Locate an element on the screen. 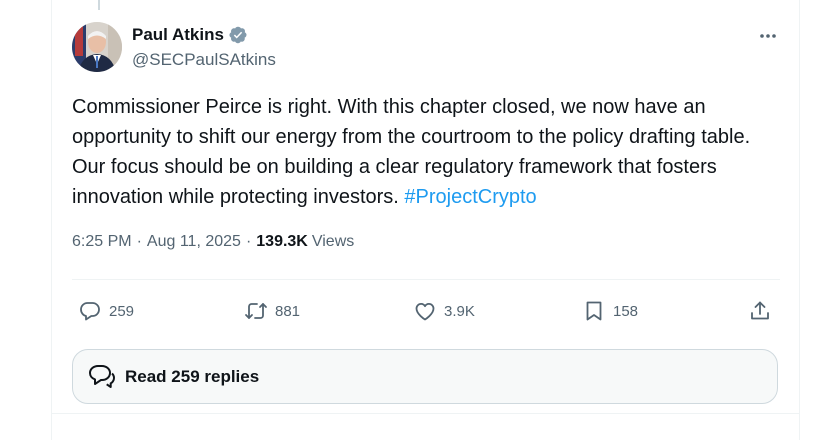  heart-icon is located at coordinates (425, 312).